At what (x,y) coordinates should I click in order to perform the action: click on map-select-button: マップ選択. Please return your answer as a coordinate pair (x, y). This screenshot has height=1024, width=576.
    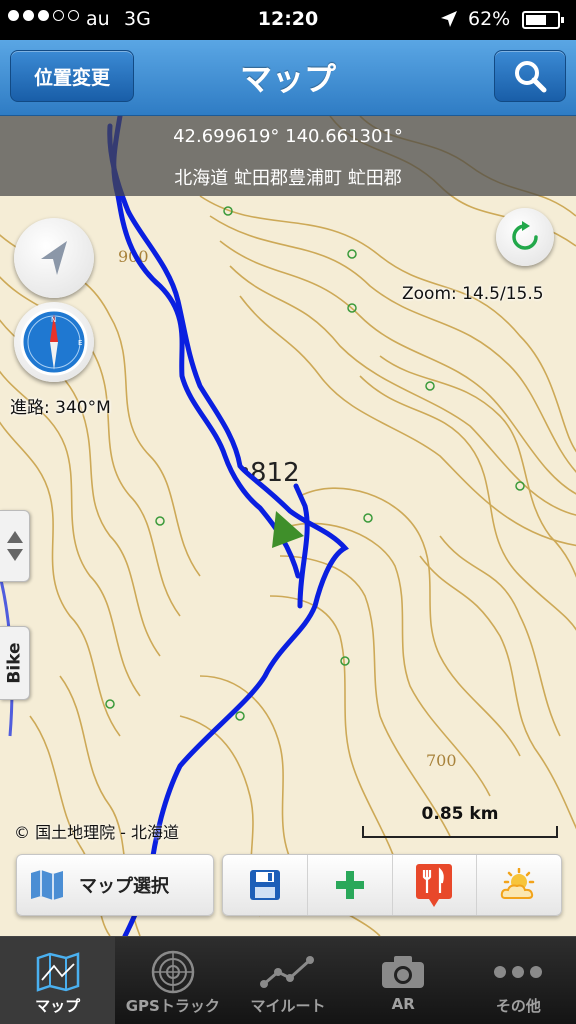
    Looking at the image, I should click on (115, 885).